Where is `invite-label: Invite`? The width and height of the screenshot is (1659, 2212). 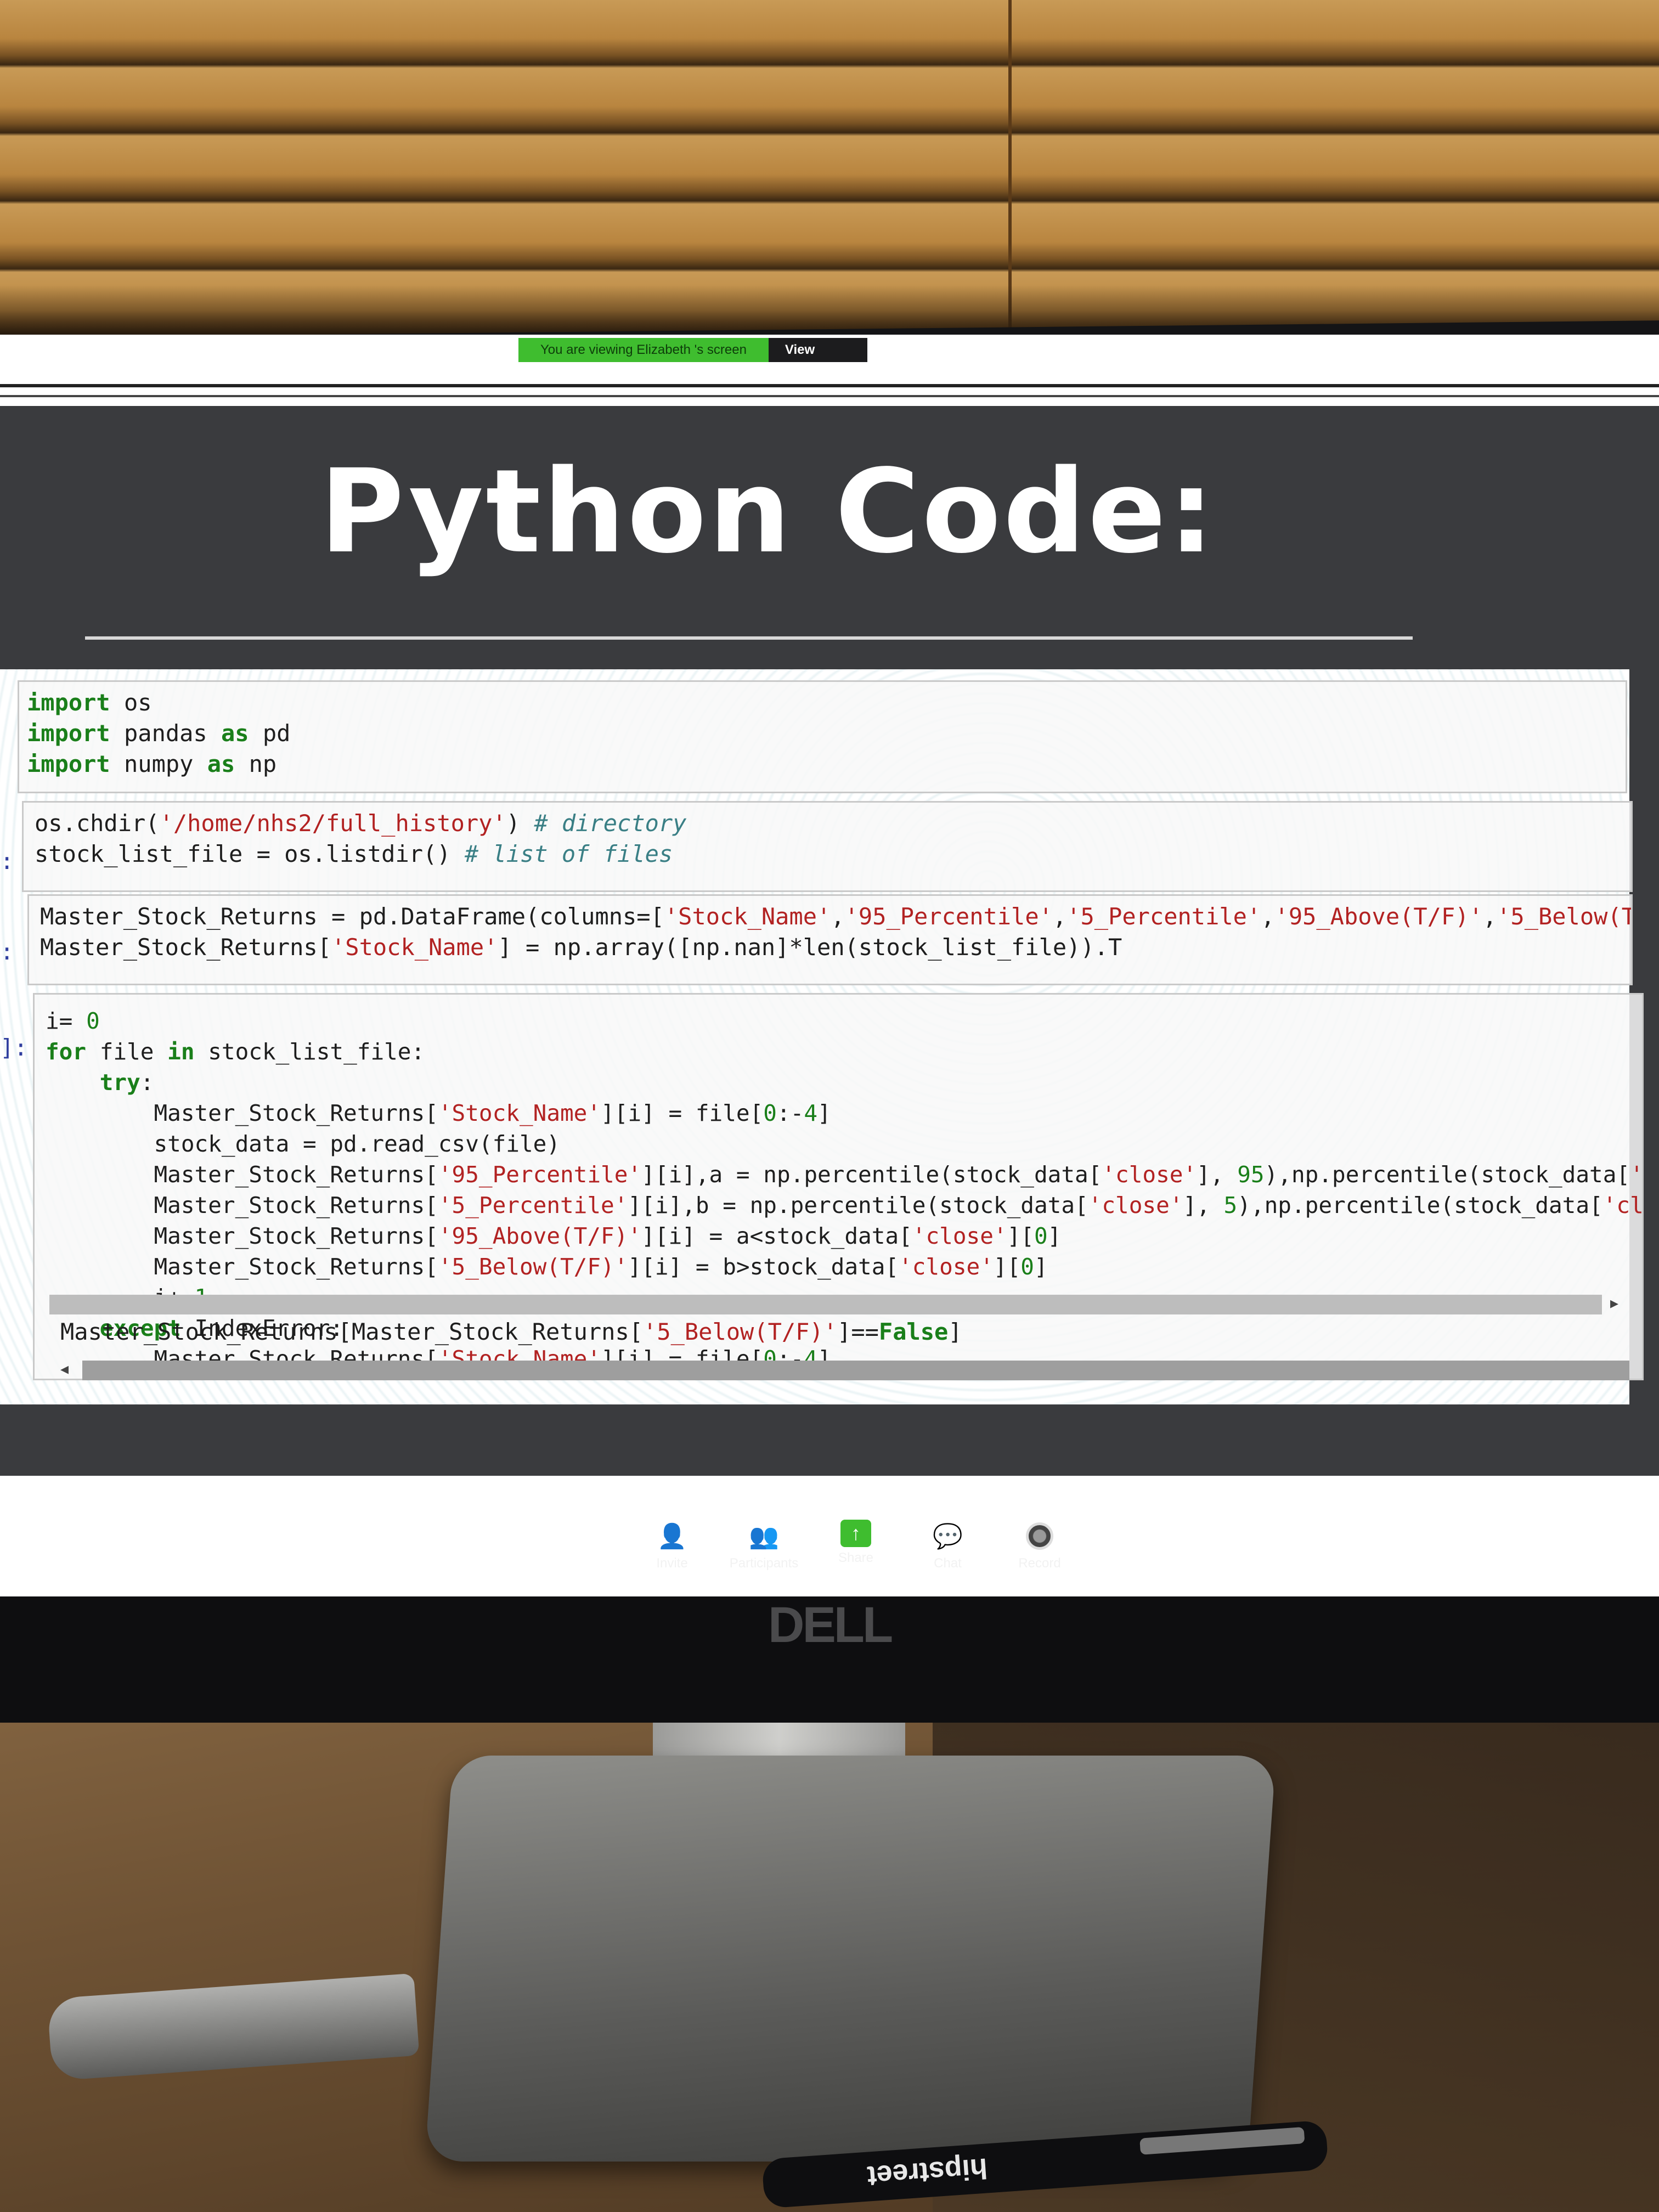
invite-label: Invite is located at coordinates (672, 1564).